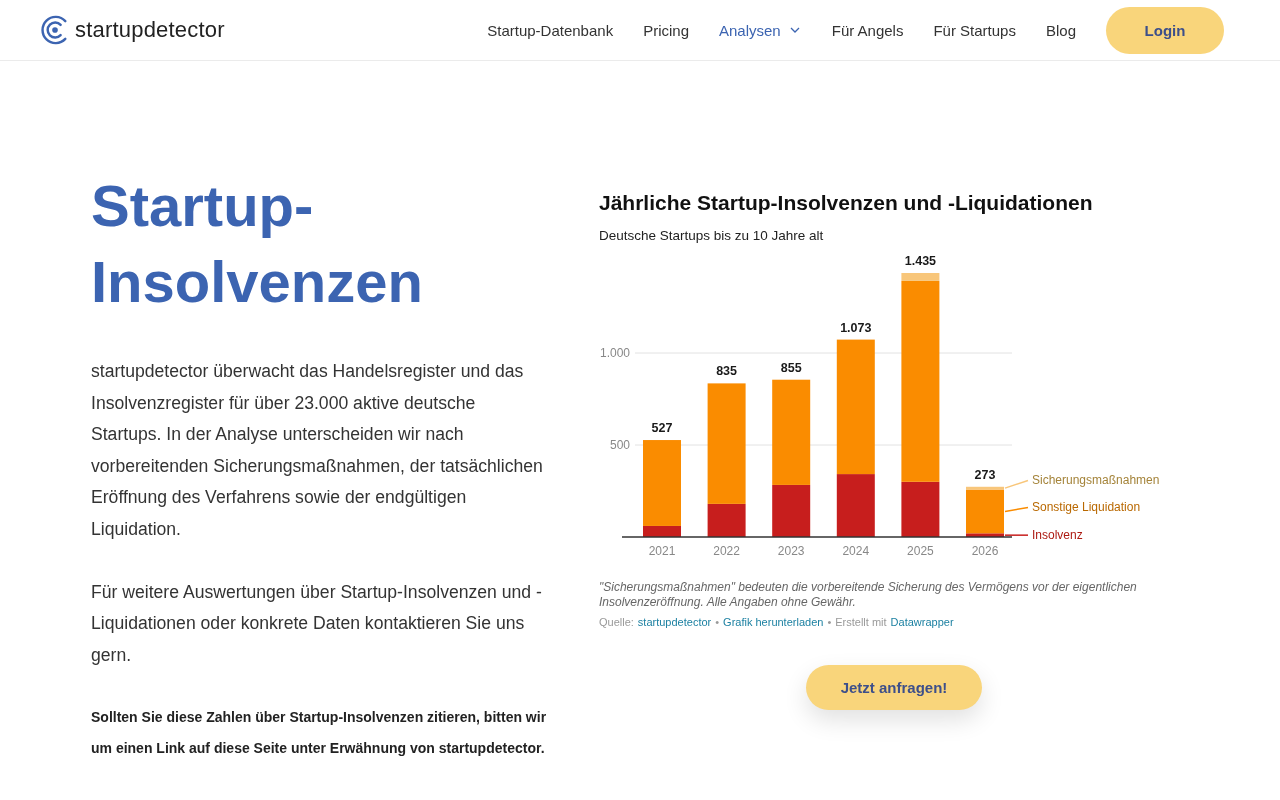  What do you see at coordinates (920, 261) in the screenshot?
I see `value-label: 1.435` at bounding box center [920, 261].